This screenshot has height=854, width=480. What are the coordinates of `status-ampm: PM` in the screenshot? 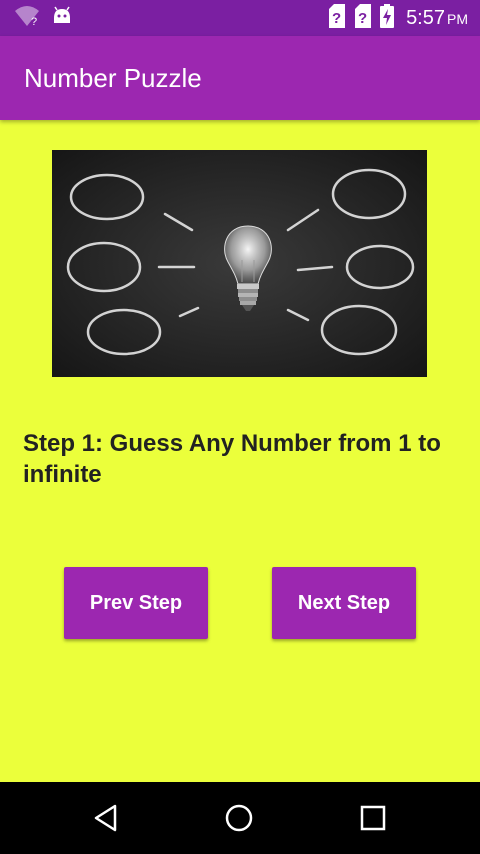 It's located at (457, 18).